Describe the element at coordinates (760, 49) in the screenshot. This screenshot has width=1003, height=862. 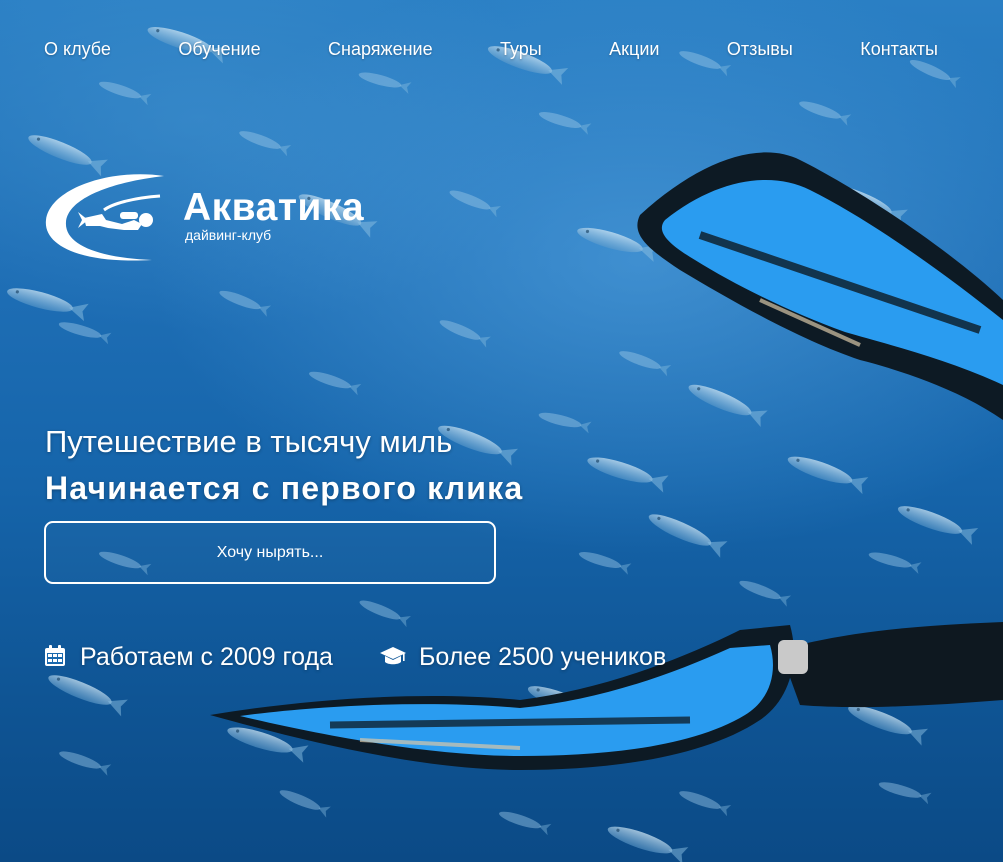
I see `nav-link-reviews: Отзывы` at that location.